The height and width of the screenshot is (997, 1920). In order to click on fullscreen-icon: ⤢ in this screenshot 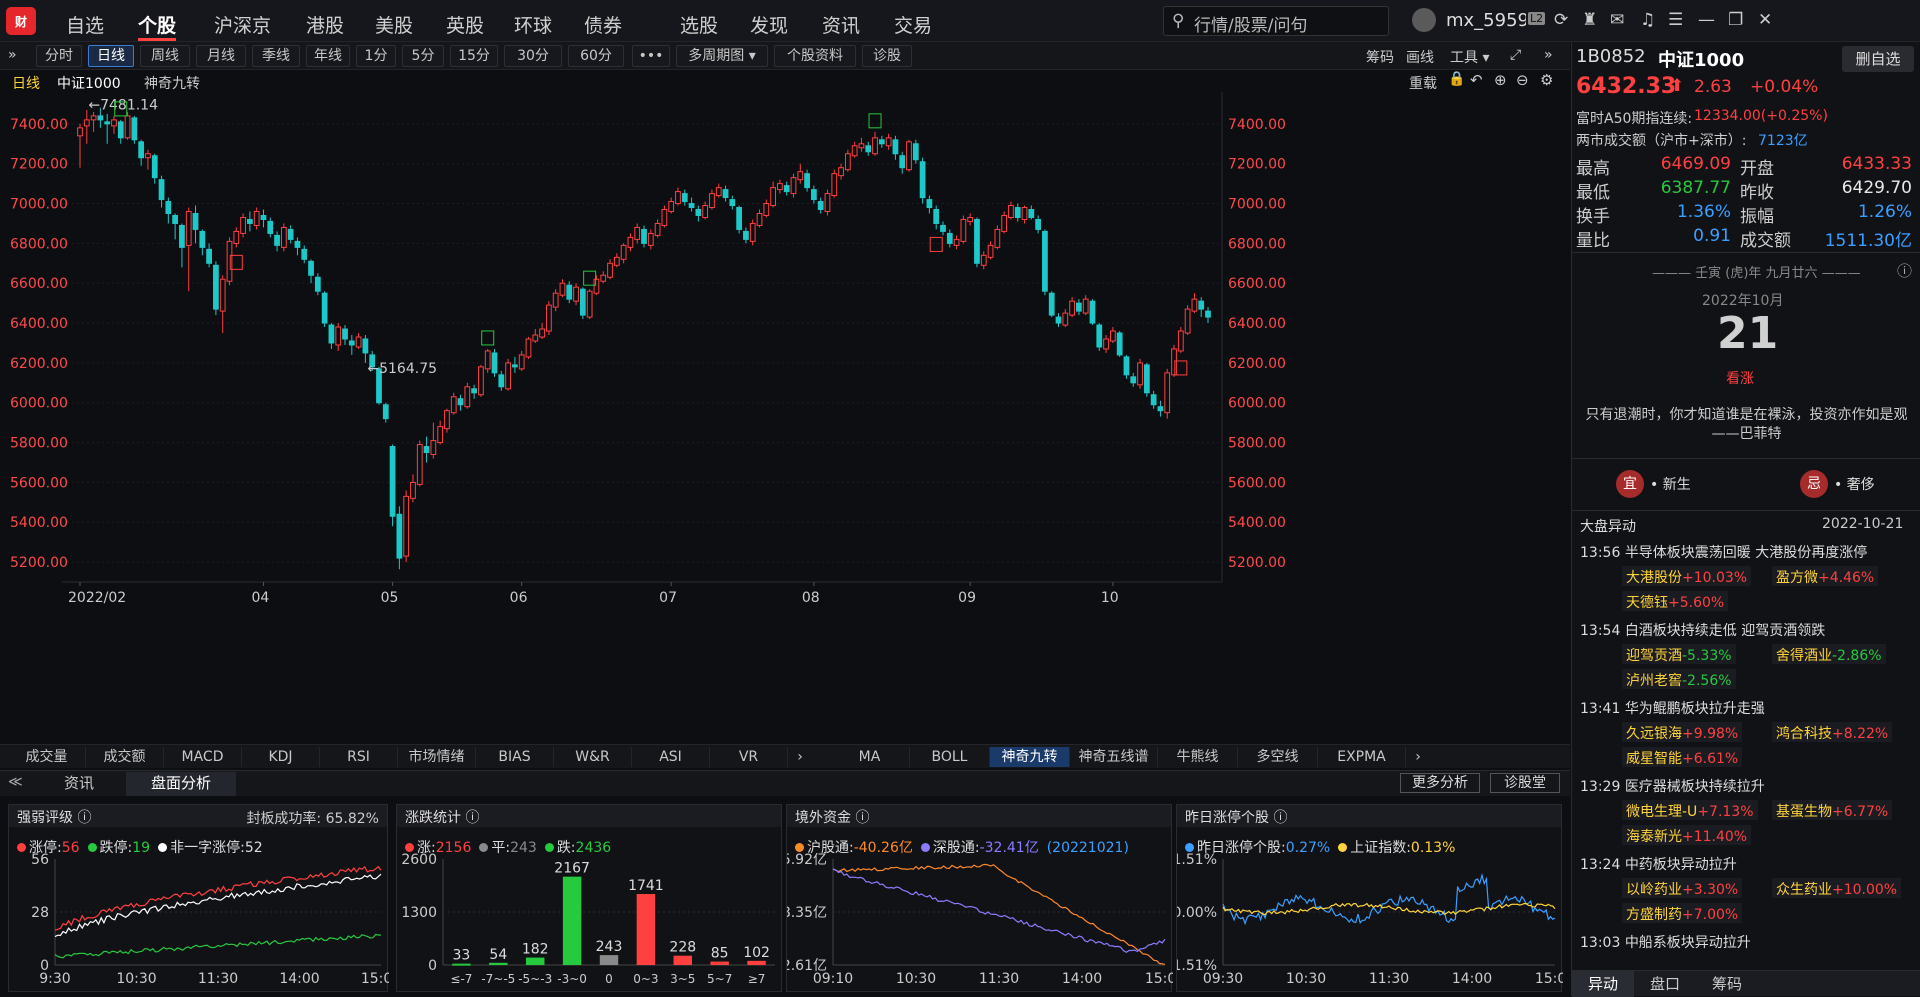, I will do `click(1515, 55)`.